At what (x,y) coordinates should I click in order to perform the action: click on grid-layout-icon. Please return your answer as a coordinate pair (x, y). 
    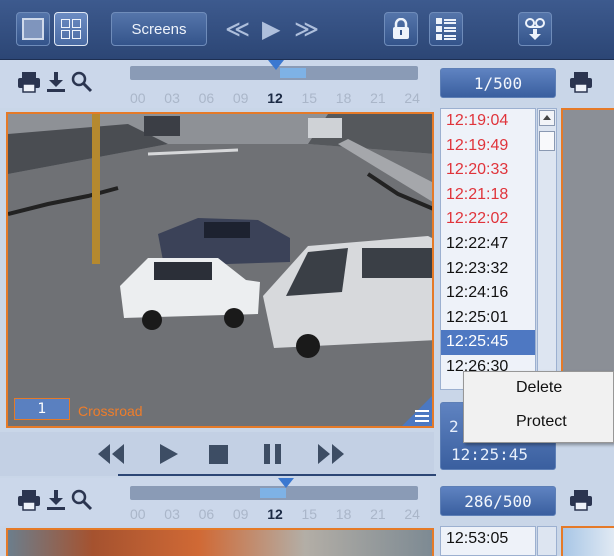
    Looking at the image, I should click on (71, 29).